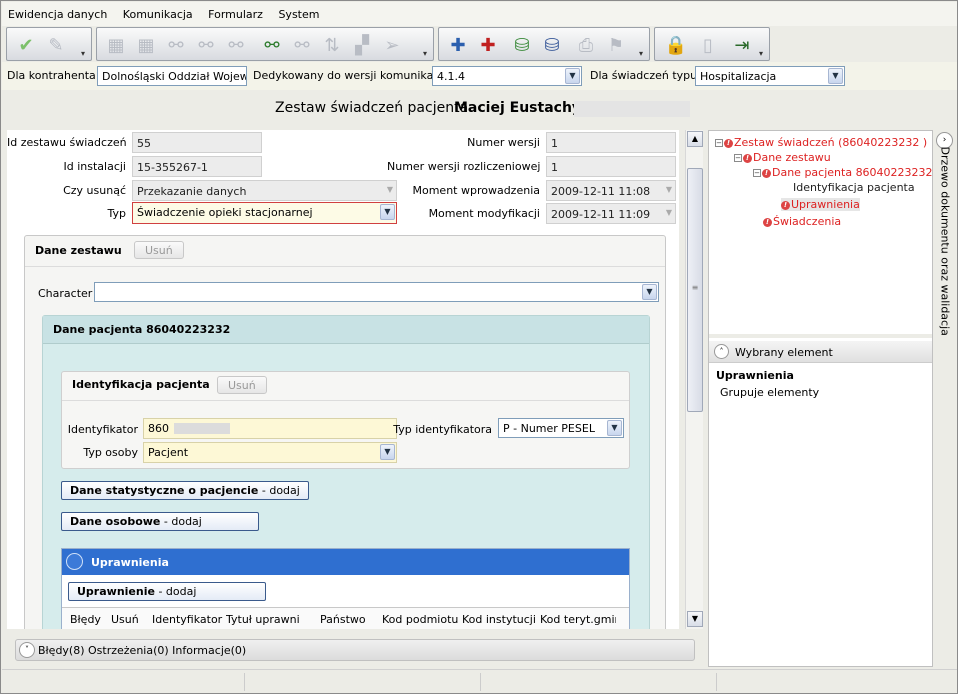 The height and width of the screenshot is (694, 958). Describe the element at coordinates (242, 385) in the screenshot. I see `identyfikacja-delete-button: Usuń` at that location.